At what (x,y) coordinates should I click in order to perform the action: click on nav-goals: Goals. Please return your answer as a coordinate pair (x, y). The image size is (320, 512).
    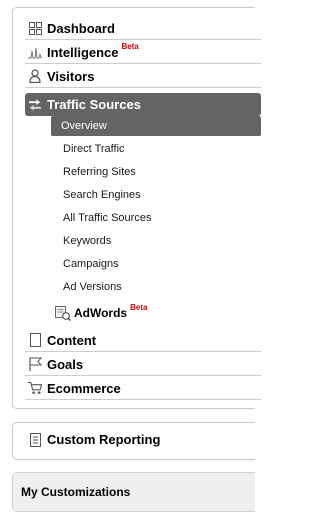
    Looking at the image, I should click on (143, 364).